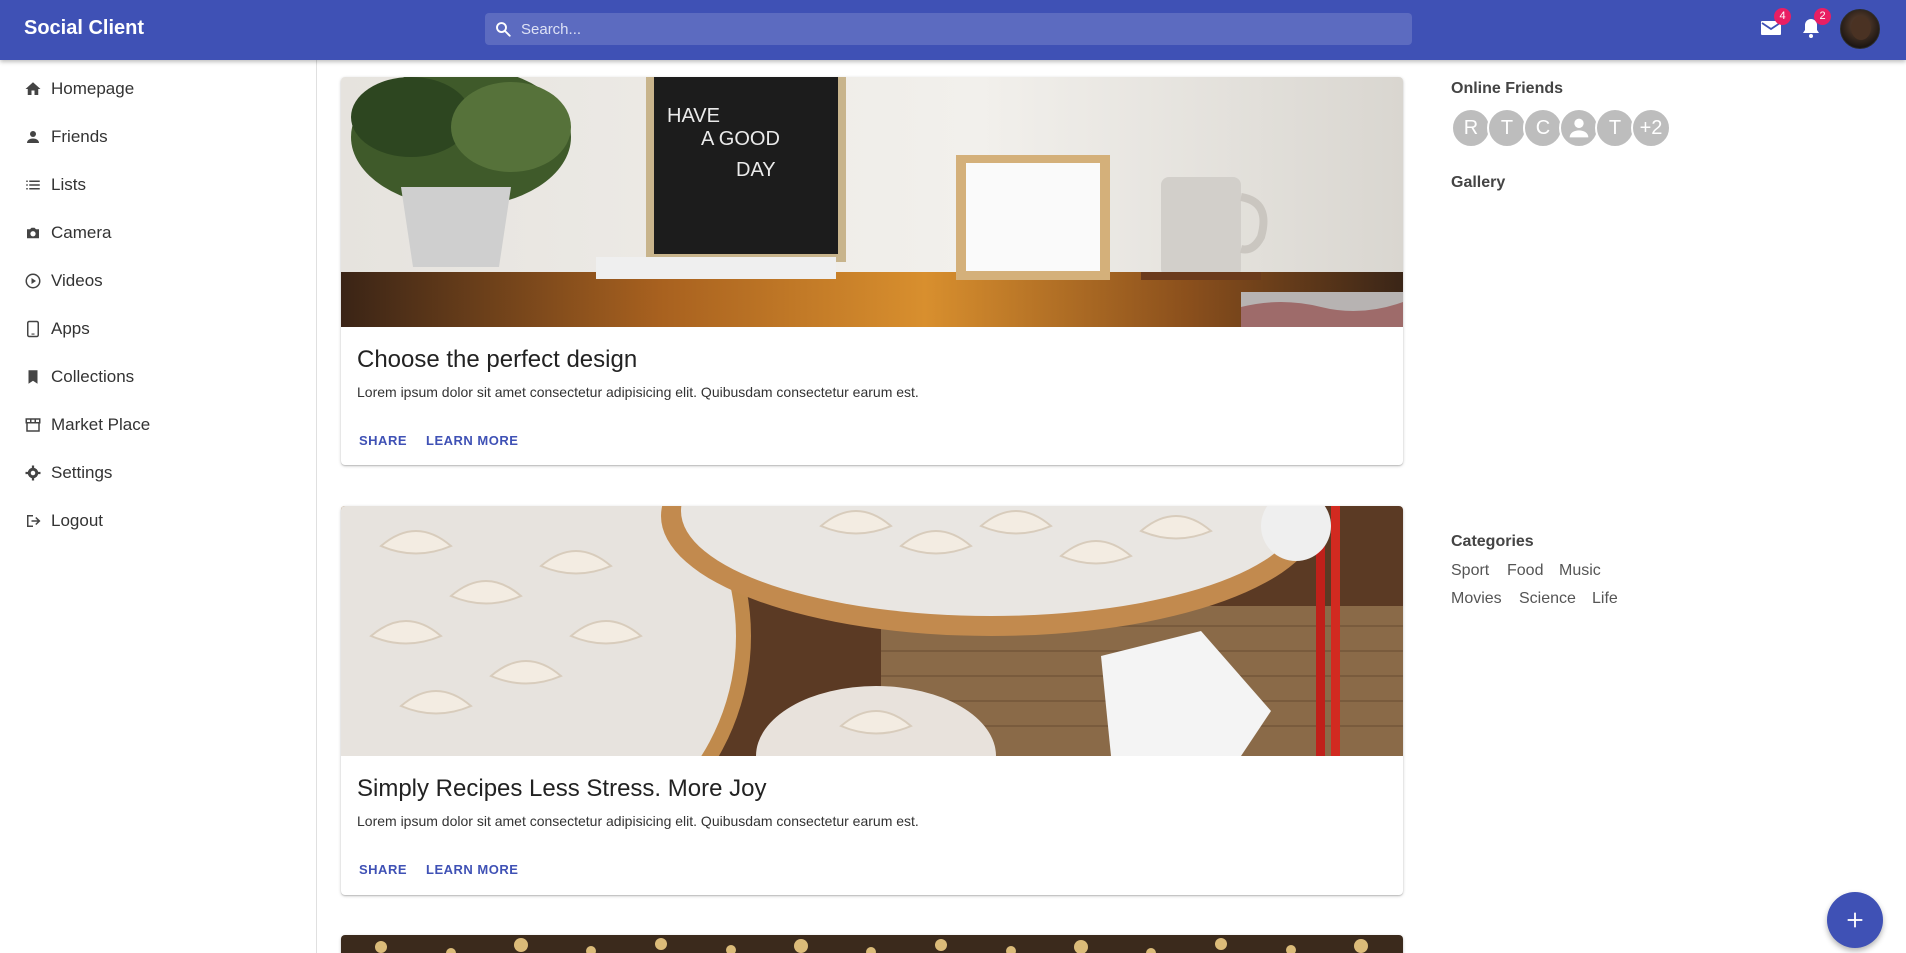  What do you see at coordinates (33, 329) in the screenshot?
I see `tablet-icon` at bounding box center [33, 329].